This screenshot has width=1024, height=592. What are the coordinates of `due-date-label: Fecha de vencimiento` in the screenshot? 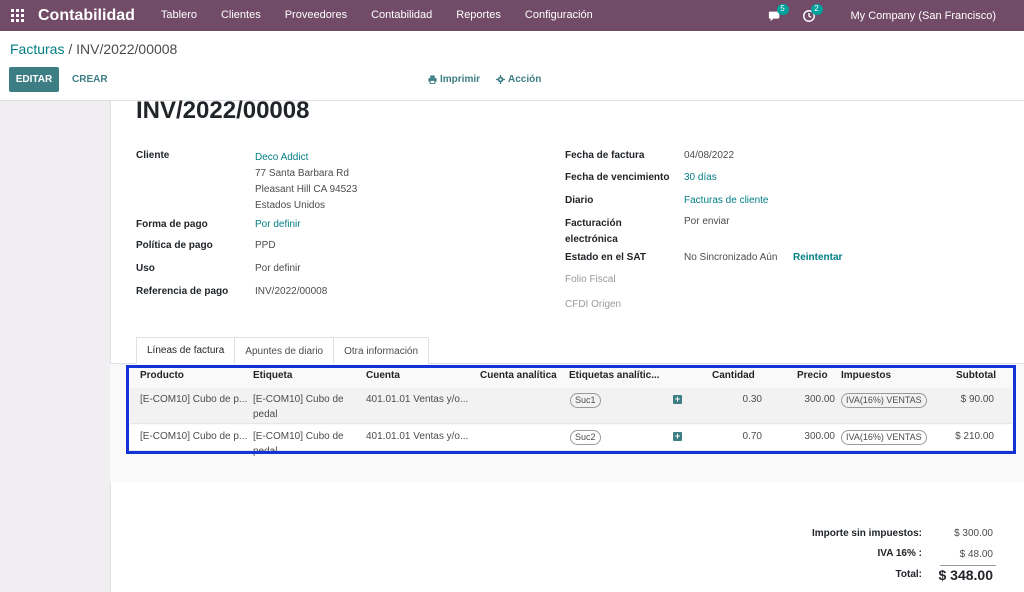 It's located at (617, 177).